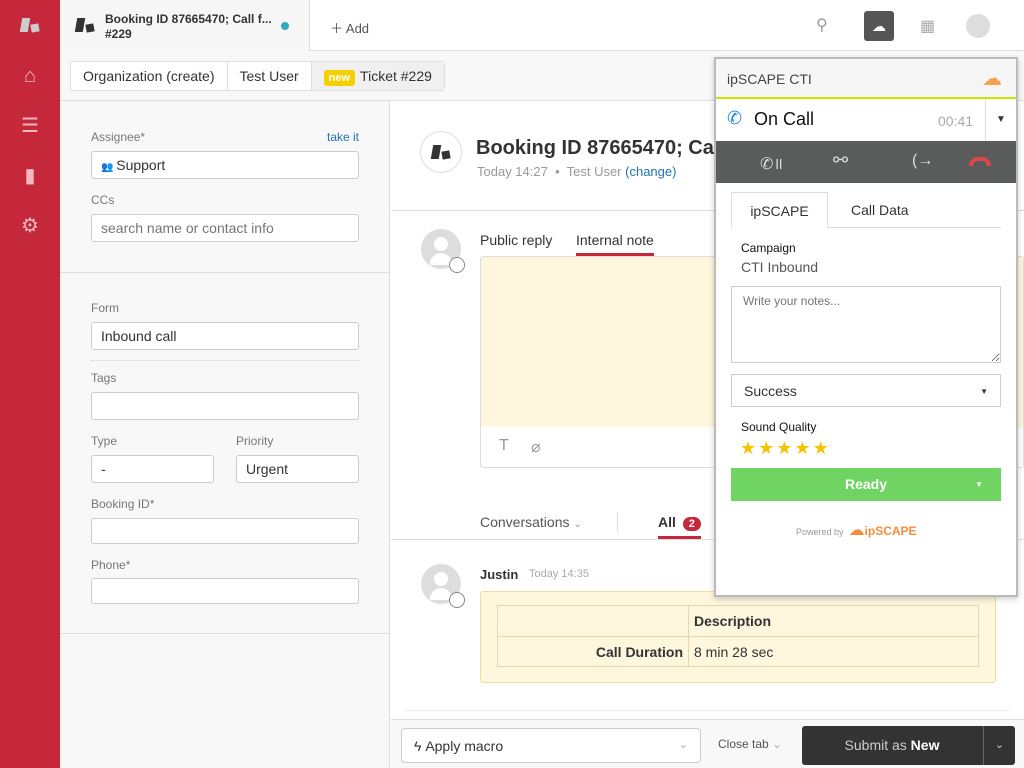 This screenshot has width=1024, height=768. What do you see at coordinates (784, 119) in the screenshot?
I see `call-status: On Call` at bounding box center [784, 119].